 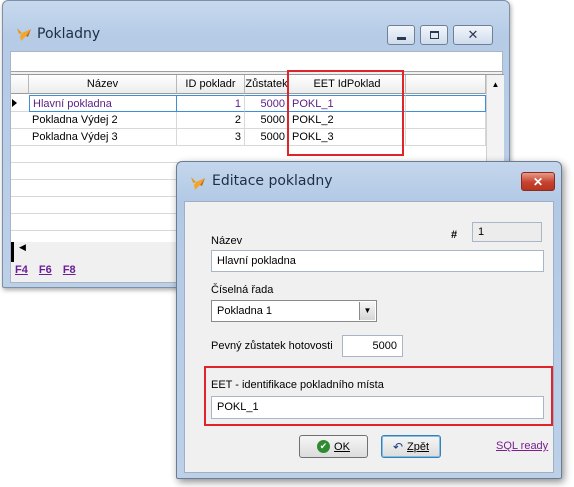 I want to click on main-titlebar: Pokladny ✕, so click(x=256, y=23).